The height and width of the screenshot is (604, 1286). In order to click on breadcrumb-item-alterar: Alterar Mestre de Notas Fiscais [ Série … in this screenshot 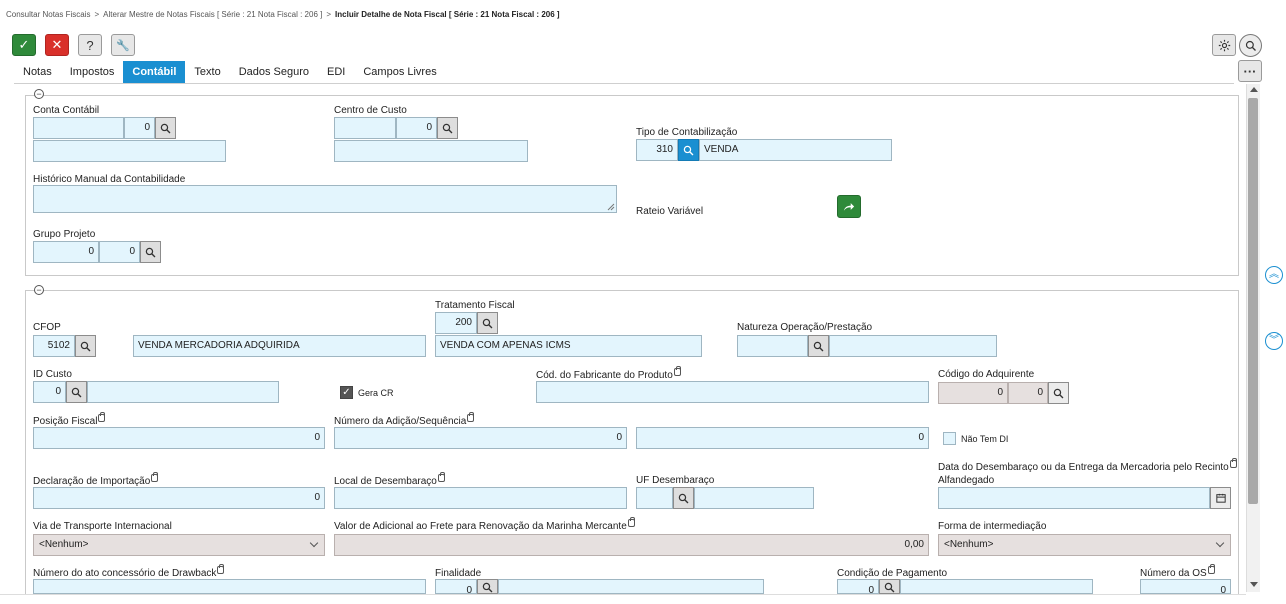, I will do `click(212, 14)`.